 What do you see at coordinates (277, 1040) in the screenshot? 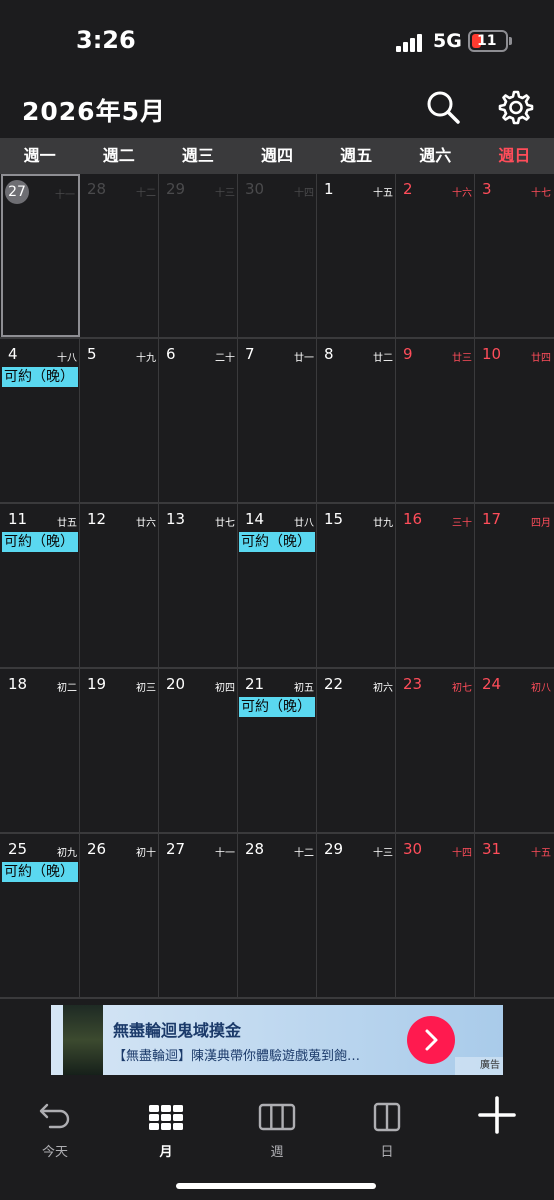
I see `ad-banner: 無盡輪迴鬼域摸金 【無盡輪迴】陳漢典帶你體驗遊戲蒐到飽… 廣告` at bounding box center [277, 1040].